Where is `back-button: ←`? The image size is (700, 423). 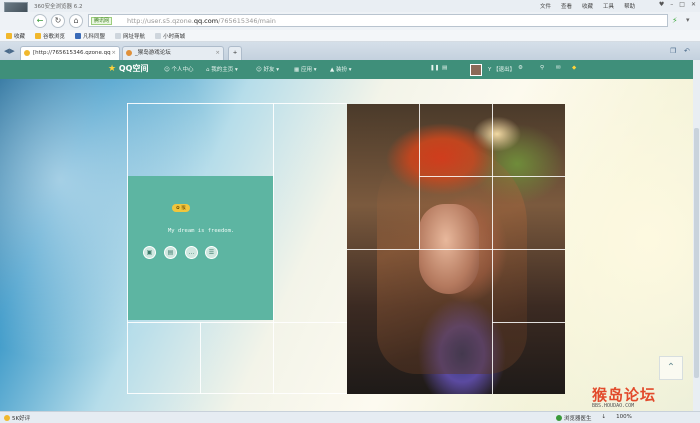
back-button: ← is located at coordinates (40, 21).